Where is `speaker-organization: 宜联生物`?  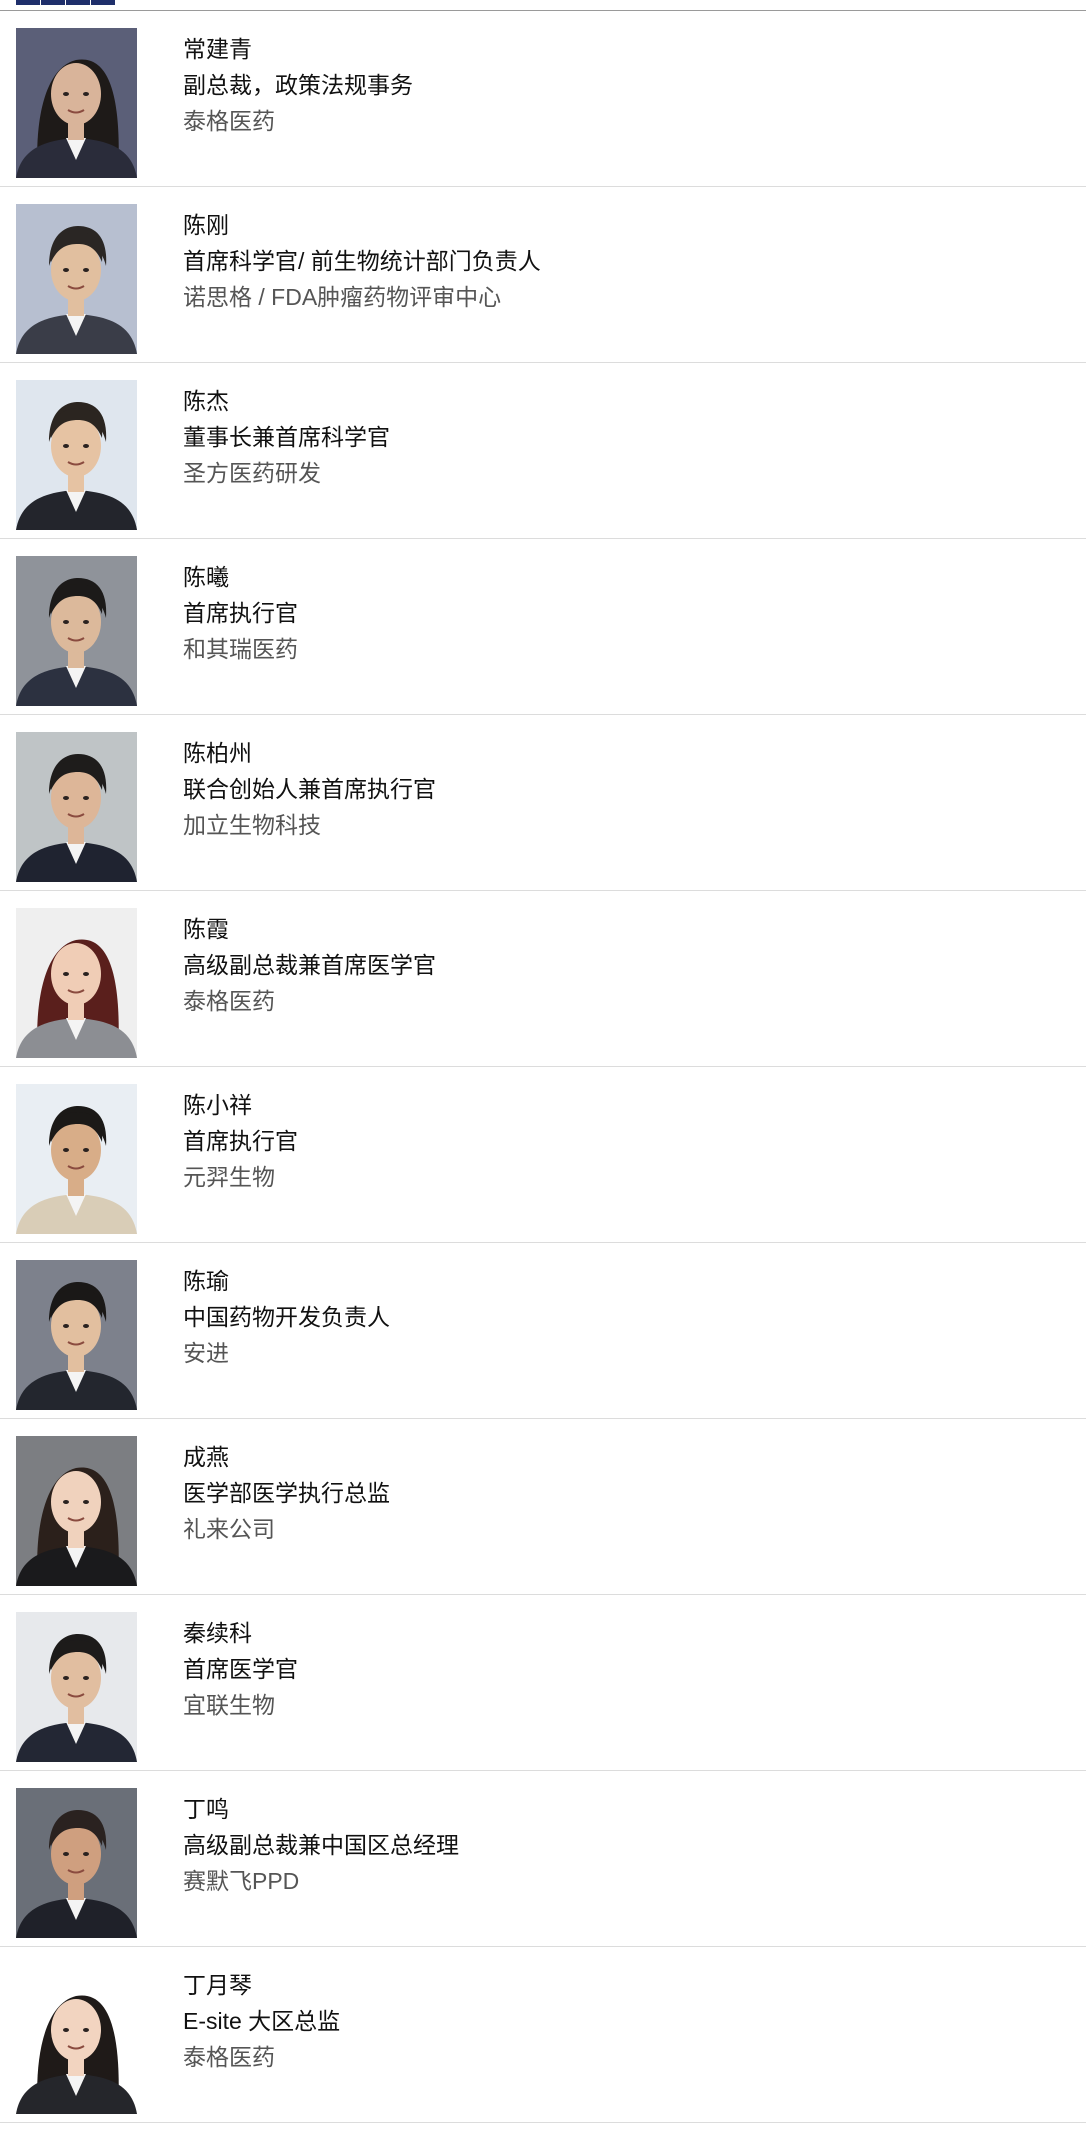
speaker-organization: 宜联生物 is located at coordinates (229, 1705).